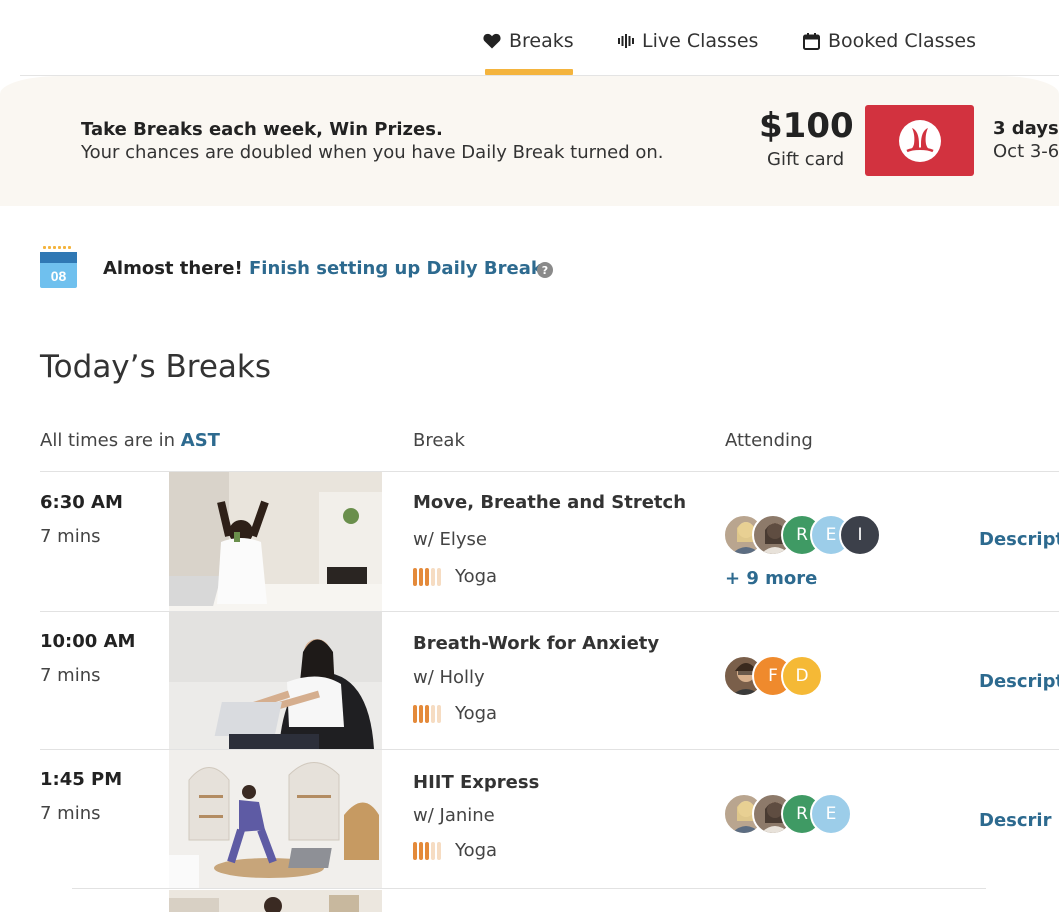 The width and height of the screenshot is (1059, 912). I want to click on row-divider, so click(529, 888).